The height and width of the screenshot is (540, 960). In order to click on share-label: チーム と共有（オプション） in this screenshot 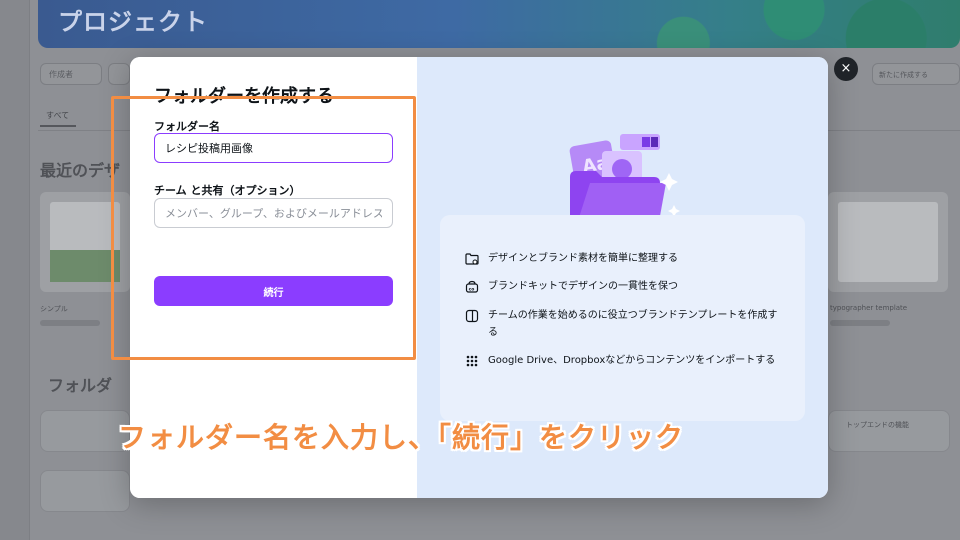, I will do `click(227, 190)`.